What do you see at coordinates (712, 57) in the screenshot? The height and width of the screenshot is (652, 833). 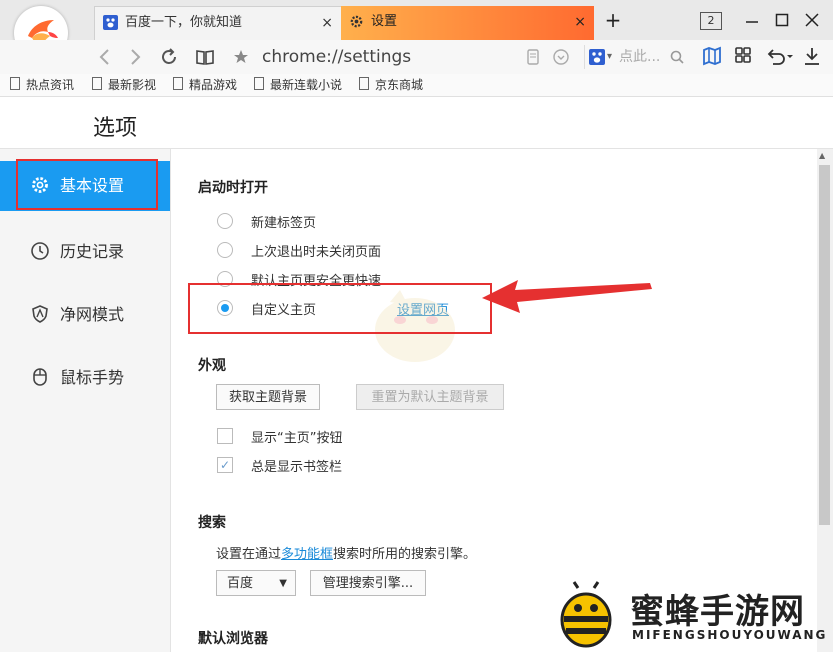 I see `map-icon` at bounding box center [712, 57].